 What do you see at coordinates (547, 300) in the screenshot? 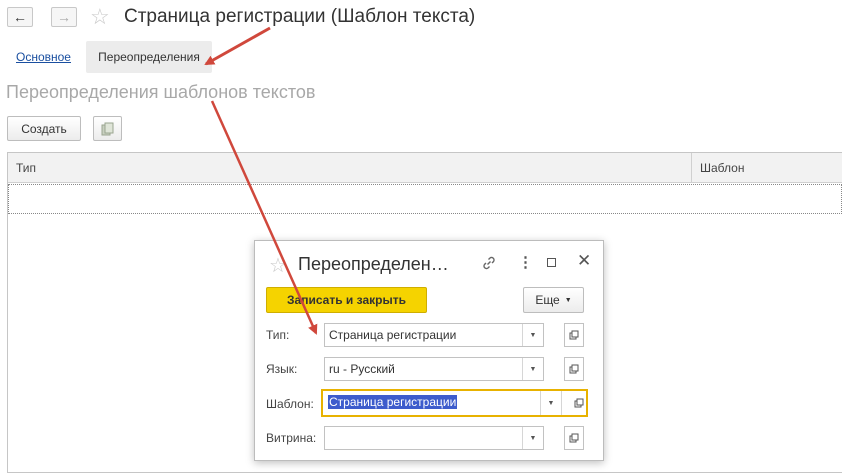
I see `more-button-label: Еще` at bounding box center [547, 300].